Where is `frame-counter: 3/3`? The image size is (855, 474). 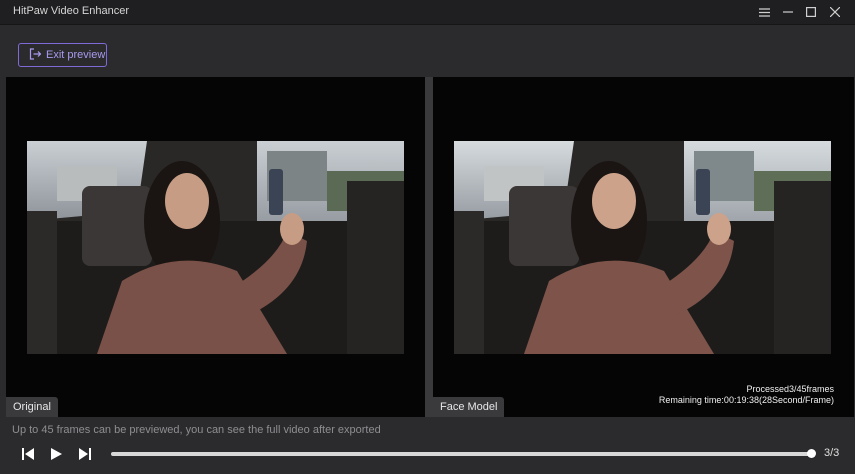 frame-counter: 3/3 is located at coordinates (832, 453).